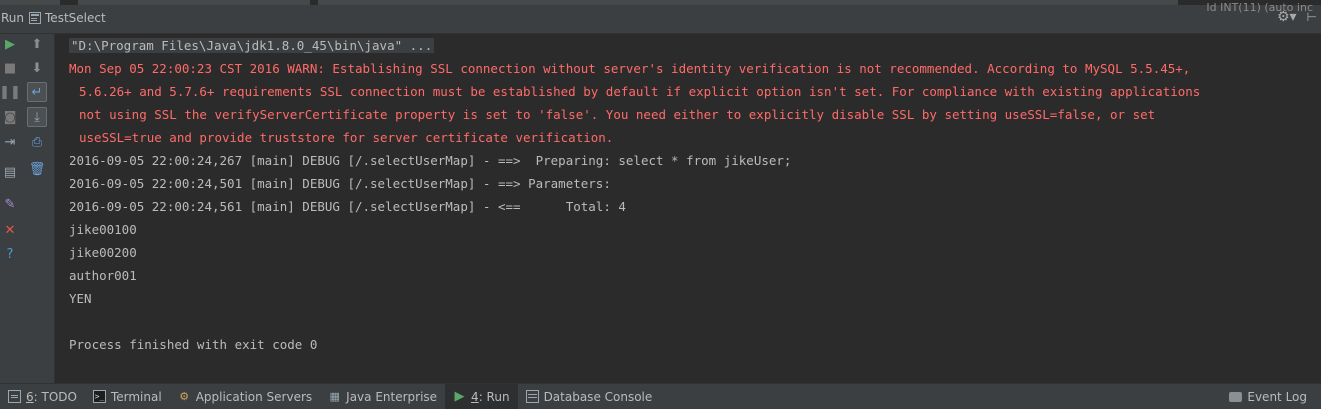 Image resolution: width=1321 pixels, height=409 pixels. What do you see at coordinates (10, 204) in the screenshot?
I see `pin-tab-icon: ✎` at bounding box center [10, 204].